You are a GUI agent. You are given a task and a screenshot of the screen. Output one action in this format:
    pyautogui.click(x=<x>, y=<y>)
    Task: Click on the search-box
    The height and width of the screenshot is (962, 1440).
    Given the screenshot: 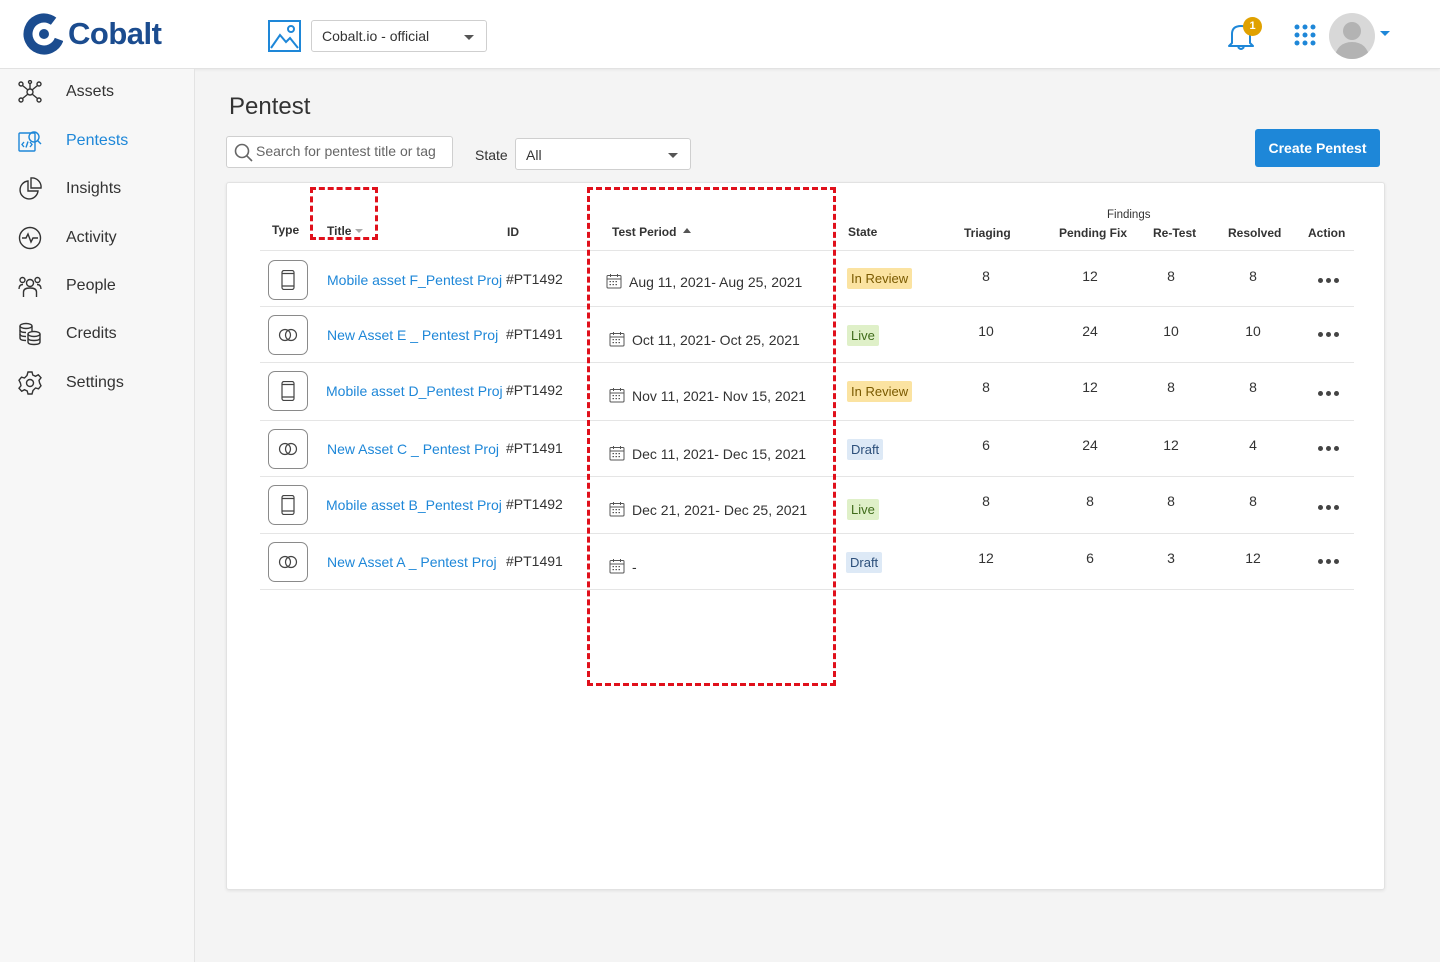 What is the action you would take?
    pyautogui.click(x=339, y=152)
    